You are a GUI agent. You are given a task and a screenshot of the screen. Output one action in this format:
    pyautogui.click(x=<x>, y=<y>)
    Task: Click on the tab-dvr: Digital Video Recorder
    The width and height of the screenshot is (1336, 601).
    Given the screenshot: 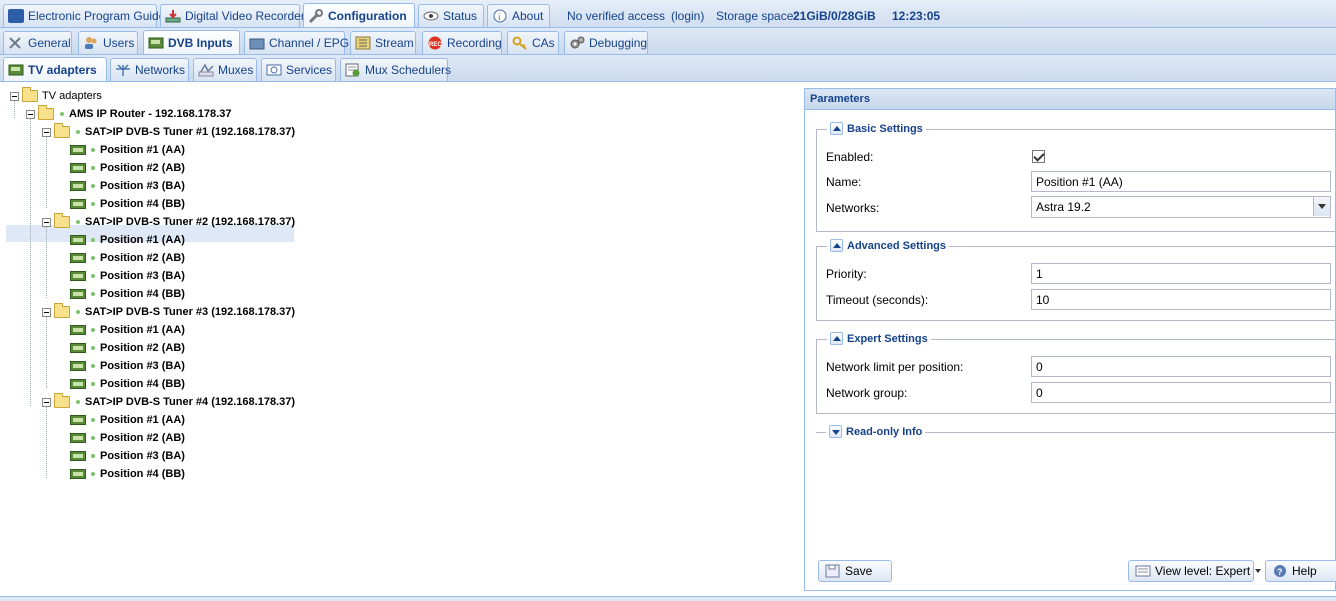 What is the action you would take?
    pyautogui.click(x=232, y=15)
    